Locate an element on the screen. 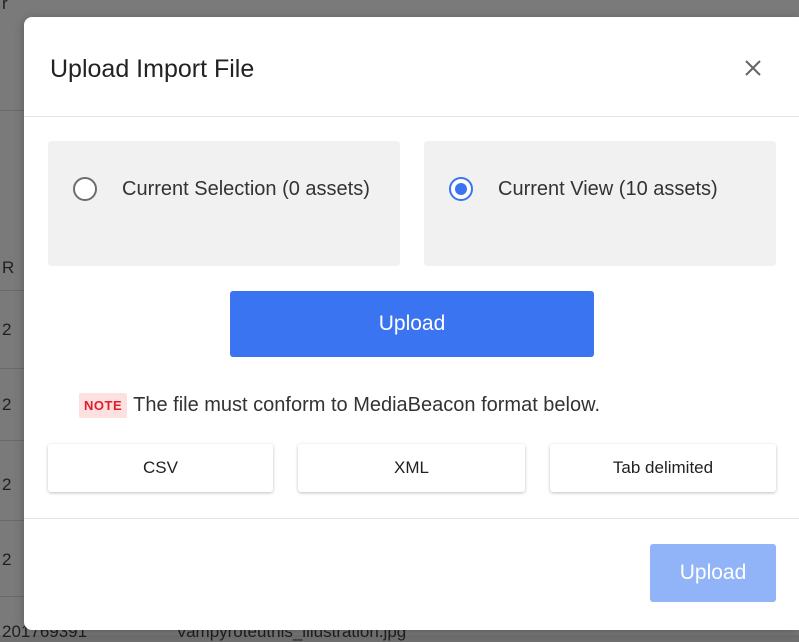 The width and height of the screenshot is (799, 642). csv-format-button: CSV is located at coordinates (160, 468).